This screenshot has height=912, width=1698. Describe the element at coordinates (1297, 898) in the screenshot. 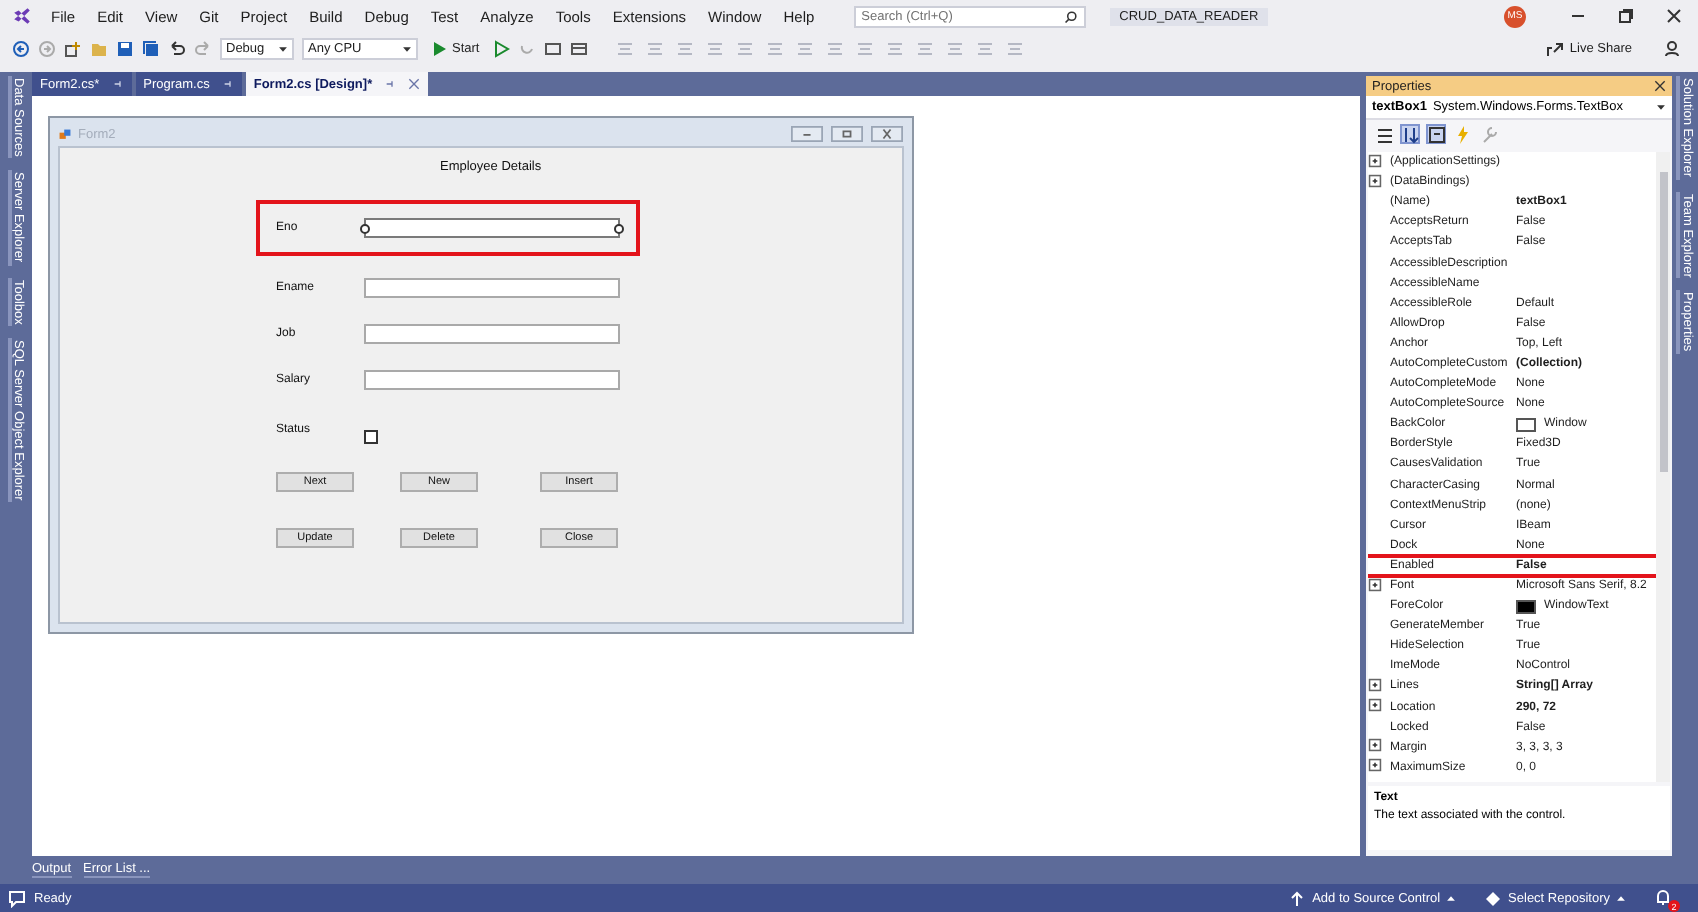

I see `arrow-up-icon` at that location.